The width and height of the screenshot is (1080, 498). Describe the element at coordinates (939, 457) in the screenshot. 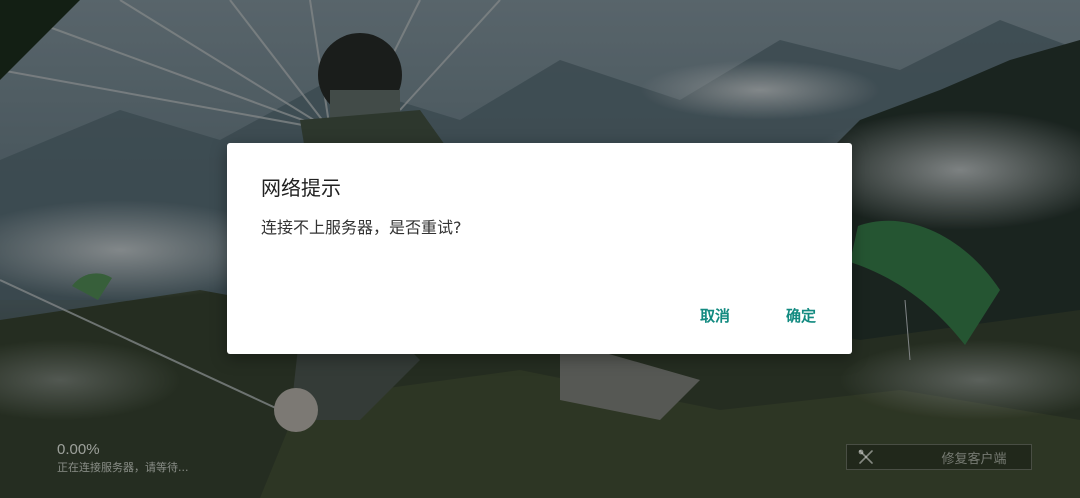

I see `repair-client-button: 修复客户端` at that location.